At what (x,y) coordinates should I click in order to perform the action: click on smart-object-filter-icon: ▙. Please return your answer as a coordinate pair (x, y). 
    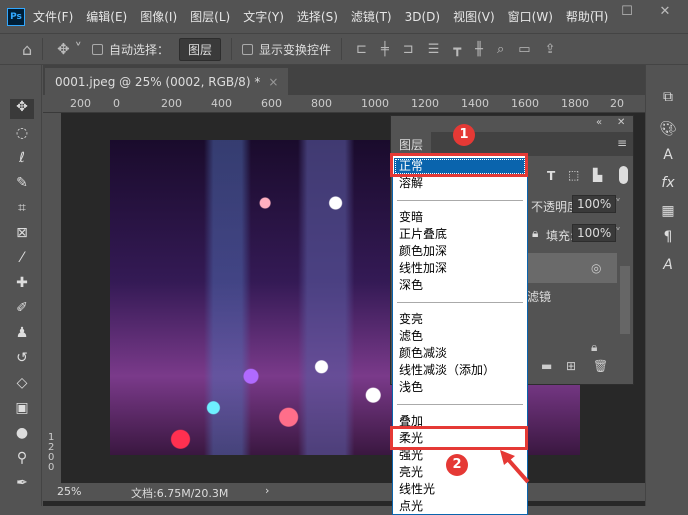
    Looking at the image, I should click on (597, 175).